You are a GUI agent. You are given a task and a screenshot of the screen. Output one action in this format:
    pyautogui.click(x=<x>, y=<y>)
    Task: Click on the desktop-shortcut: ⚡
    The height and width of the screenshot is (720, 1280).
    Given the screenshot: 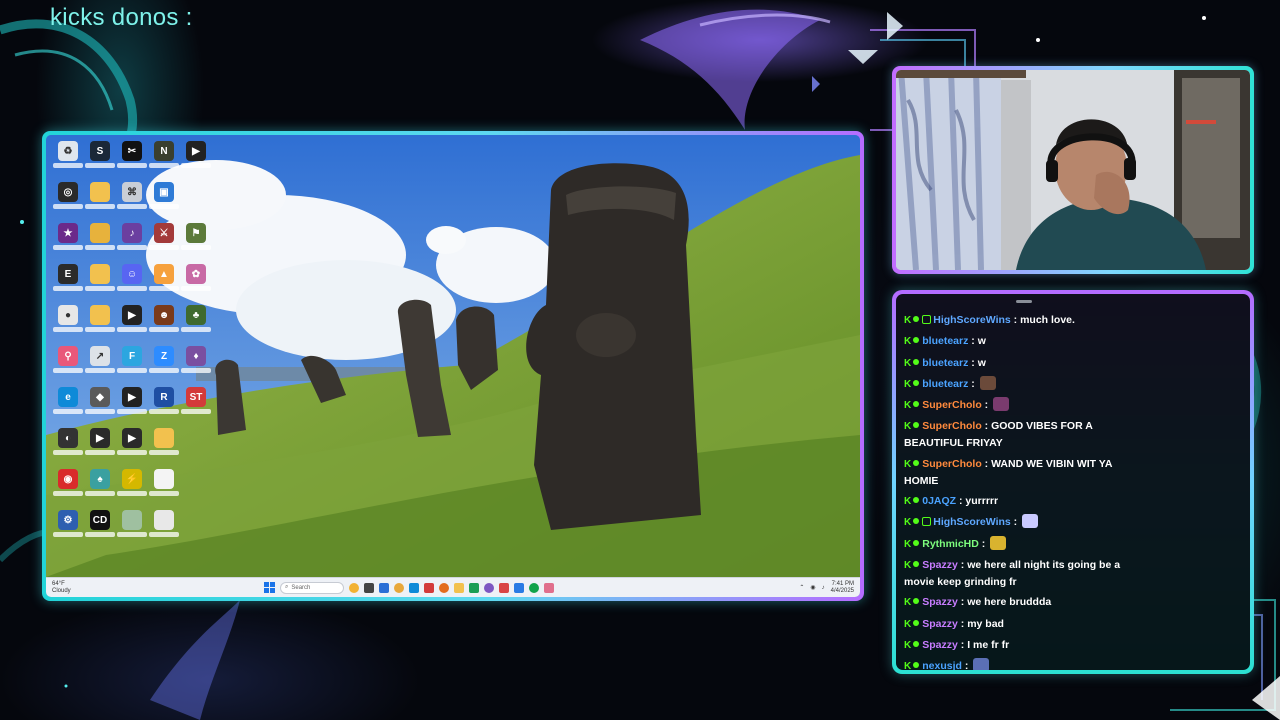 What is the action you would take?
    pyautogui.click(x=132, y=489)
    